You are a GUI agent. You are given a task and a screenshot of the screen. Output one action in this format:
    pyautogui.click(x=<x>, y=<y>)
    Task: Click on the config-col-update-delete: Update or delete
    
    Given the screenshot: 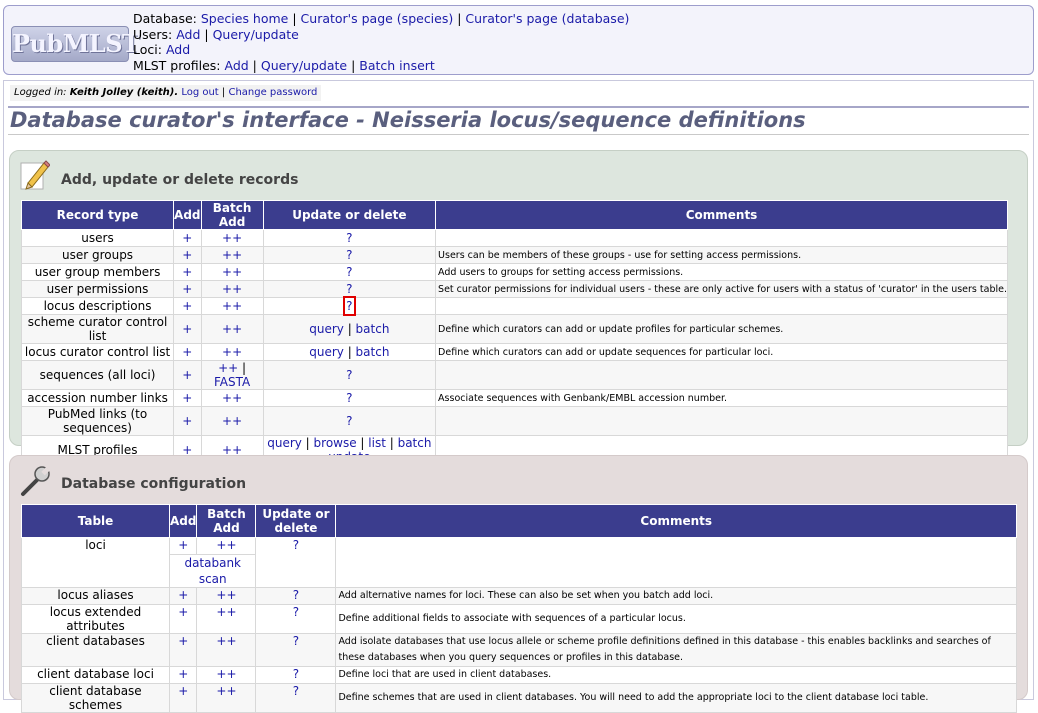 What is the action you would take?
    pyautogui.click(x=296, y=521)
    